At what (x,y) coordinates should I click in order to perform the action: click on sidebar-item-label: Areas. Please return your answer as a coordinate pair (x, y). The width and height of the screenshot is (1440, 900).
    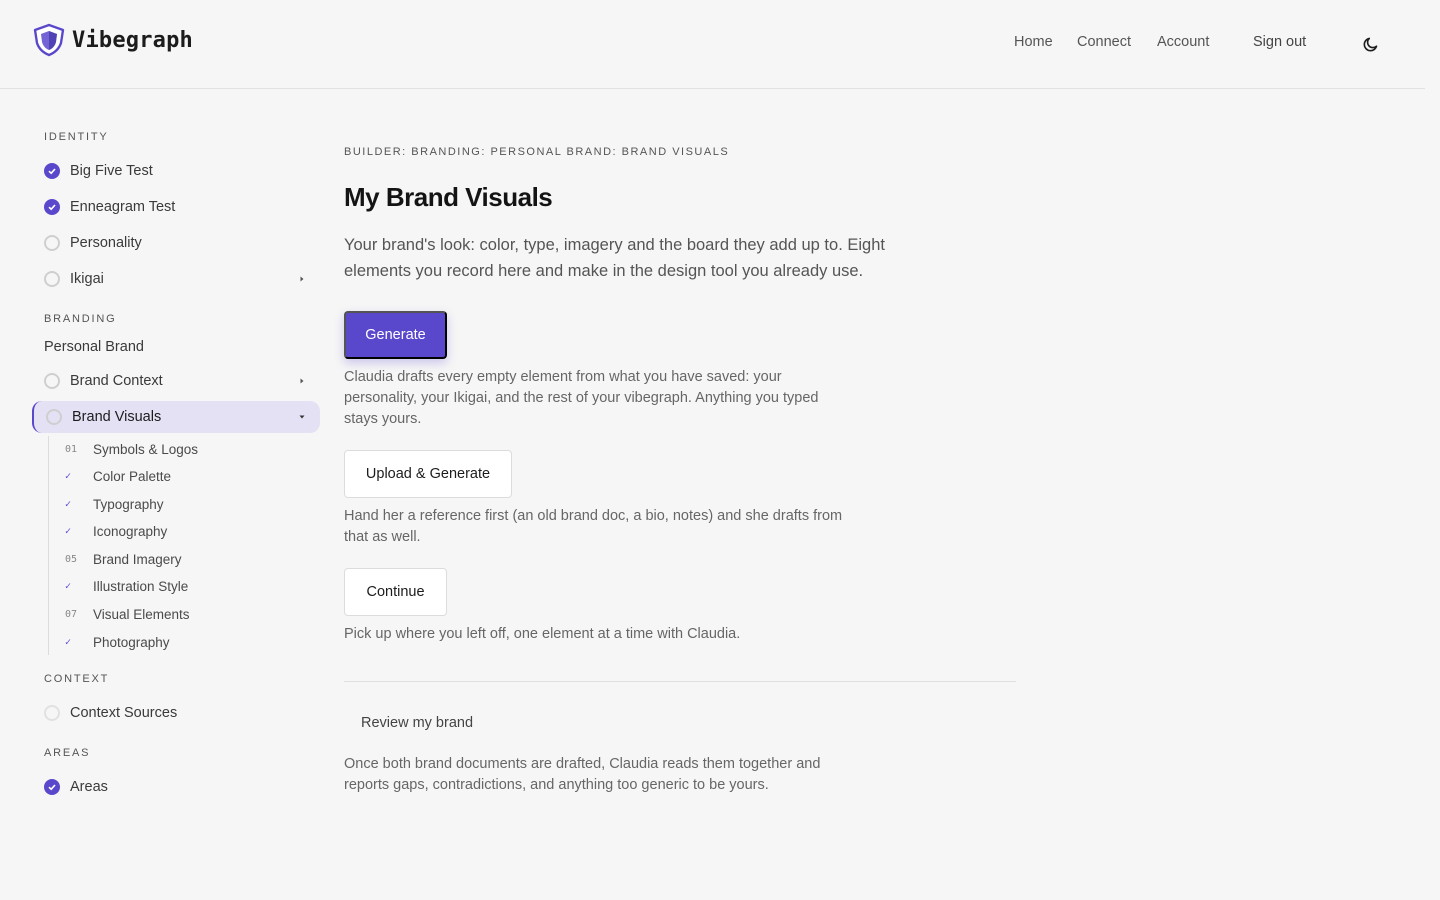
    Looking at the image, I should click on (89, 787).